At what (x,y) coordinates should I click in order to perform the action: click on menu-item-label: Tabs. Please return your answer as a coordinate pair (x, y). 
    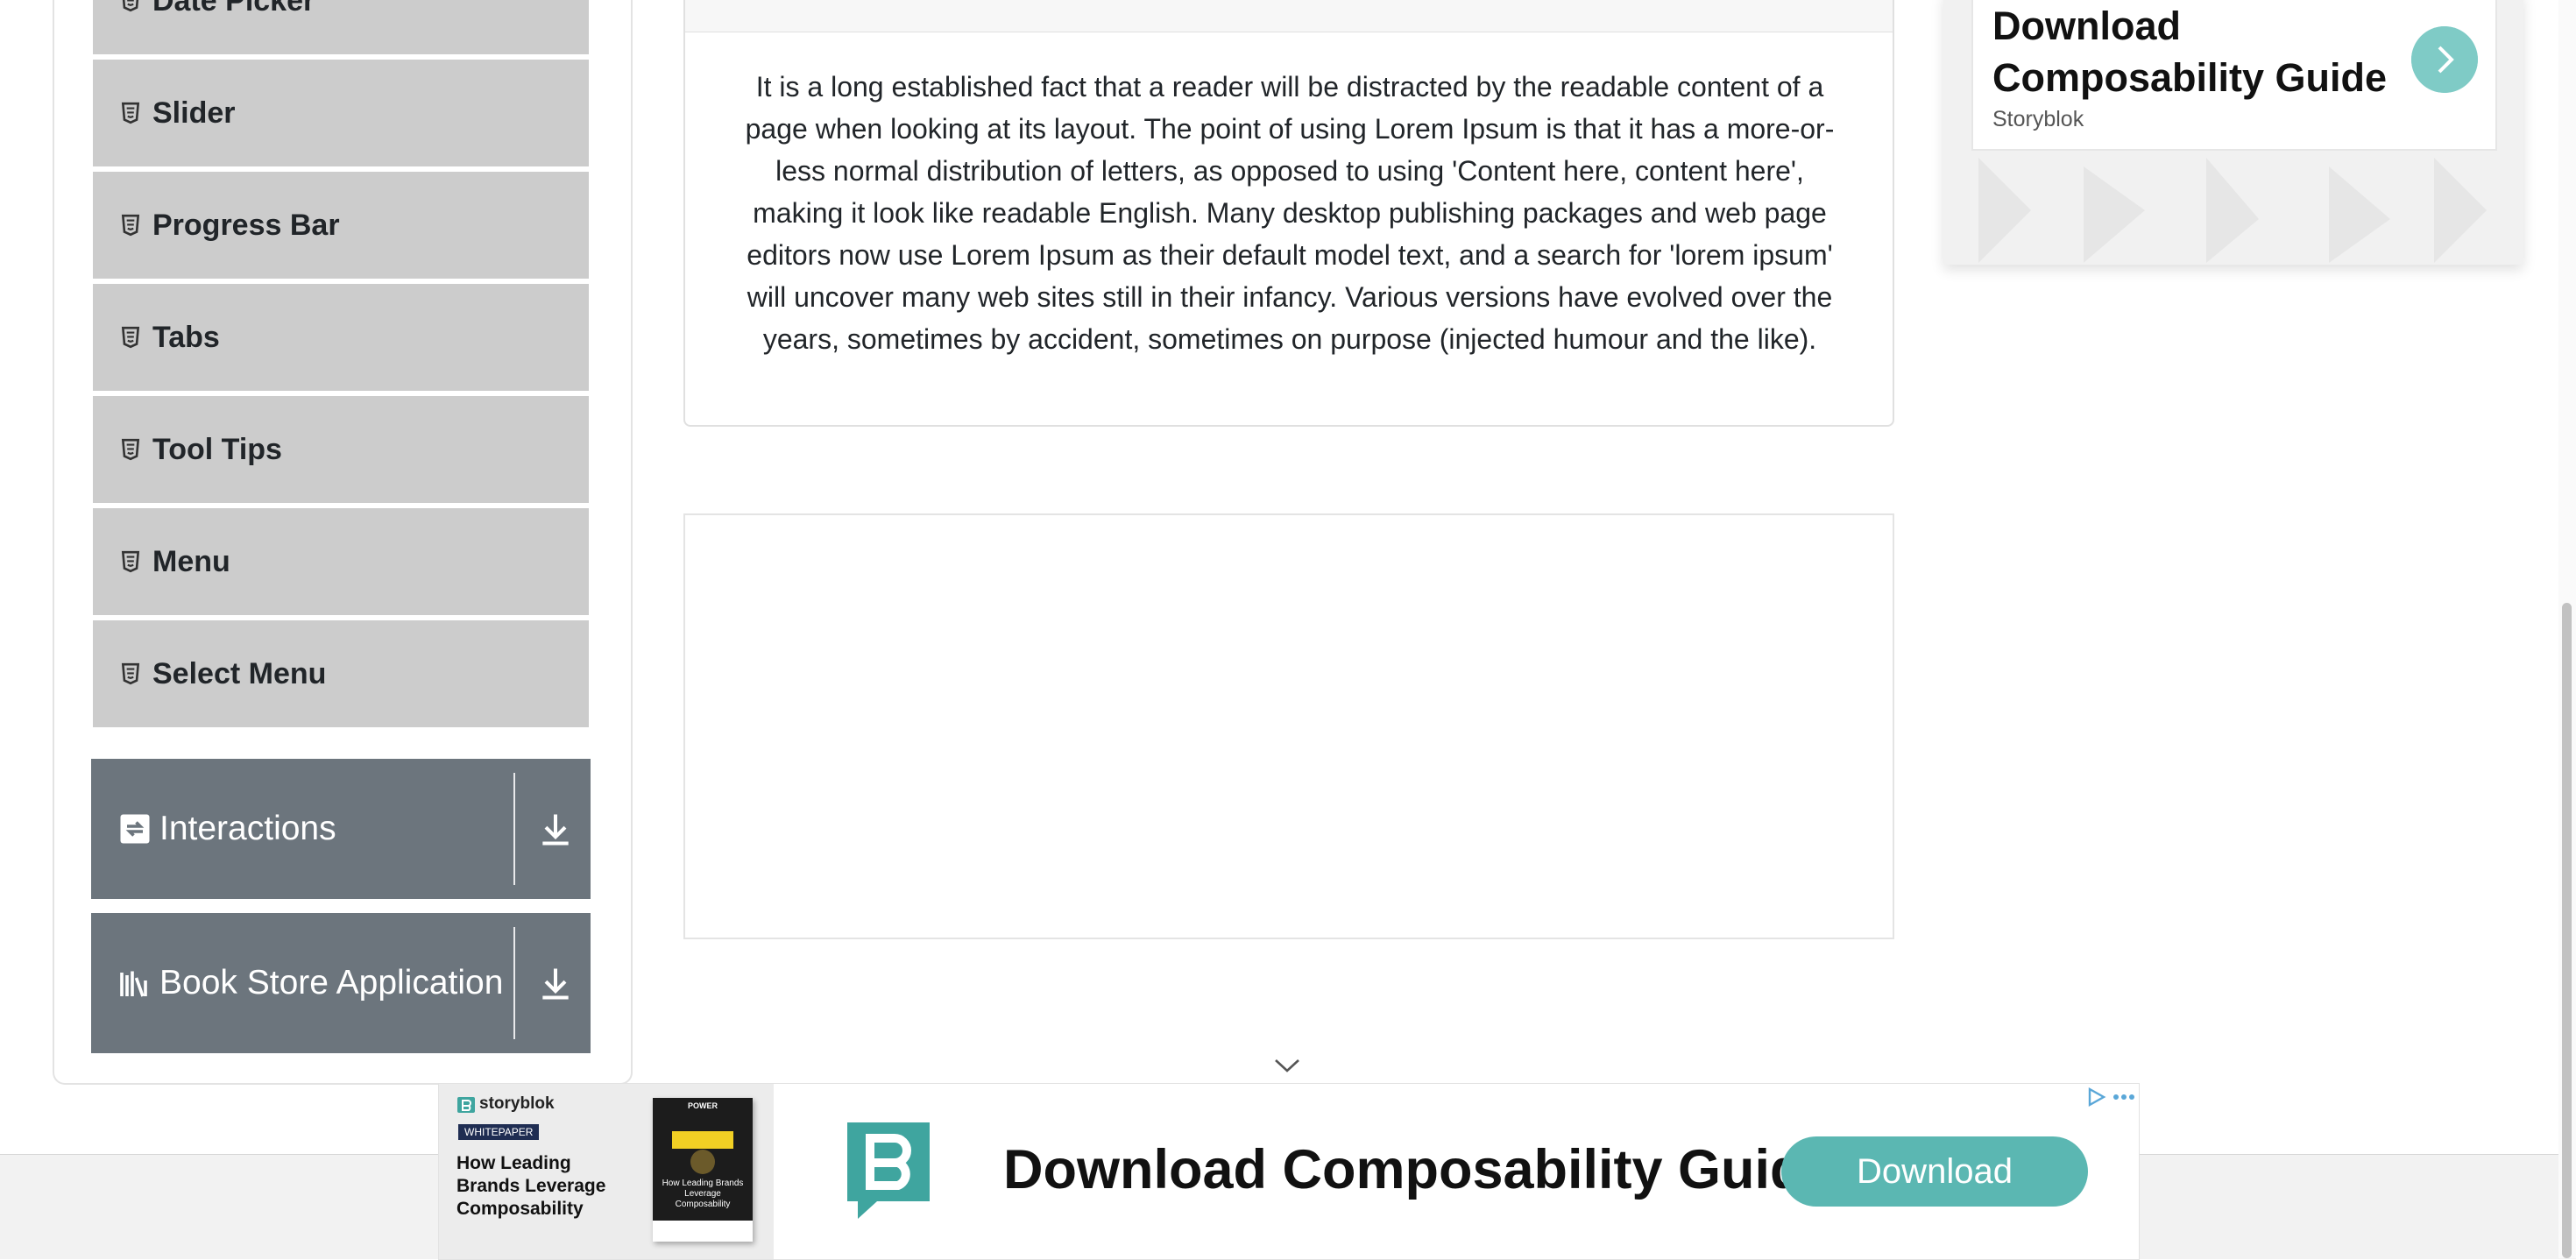
    Looking at the image, I should click on (186, 337).